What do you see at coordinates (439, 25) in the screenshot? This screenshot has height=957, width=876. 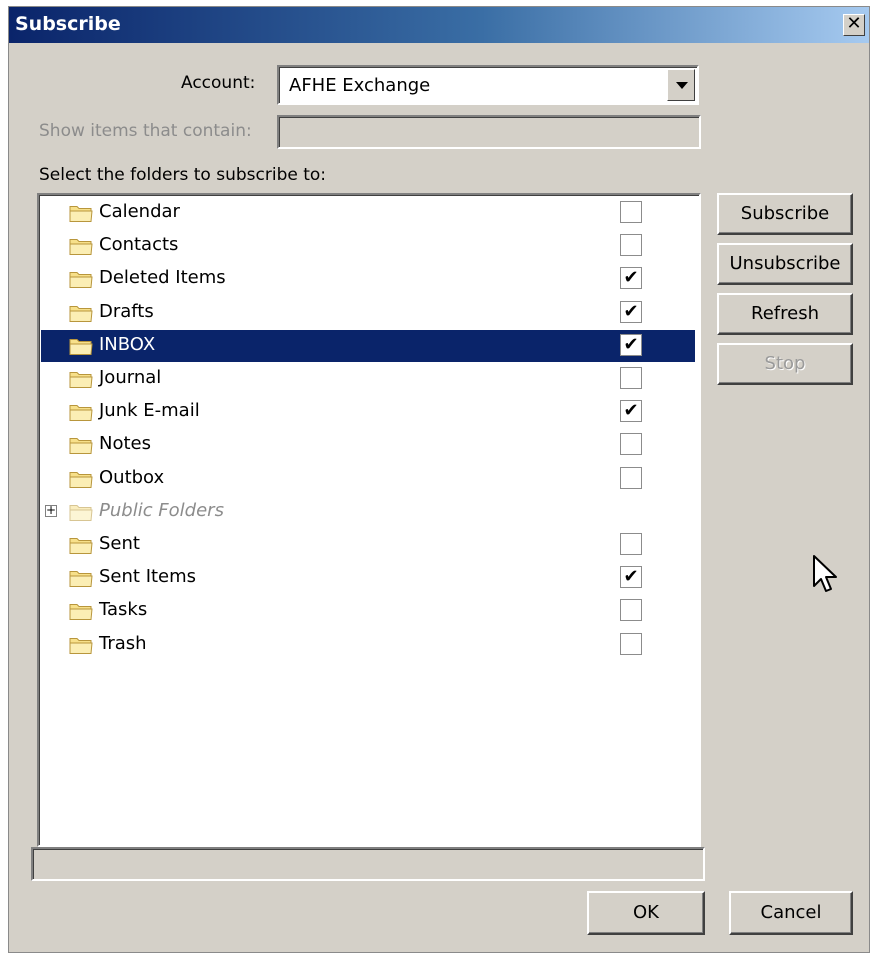 I see `title-bar: Subscribe ✕` at bounding box center [439, 25].